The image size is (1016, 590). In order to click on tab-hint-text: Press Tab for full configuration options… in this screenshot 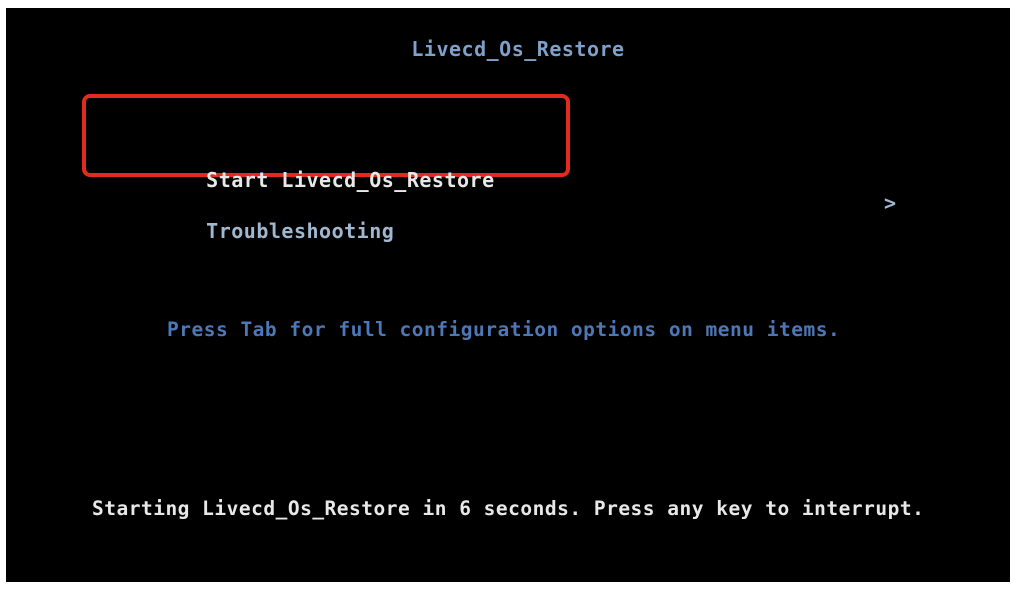, I will do `click(504, 329)`.